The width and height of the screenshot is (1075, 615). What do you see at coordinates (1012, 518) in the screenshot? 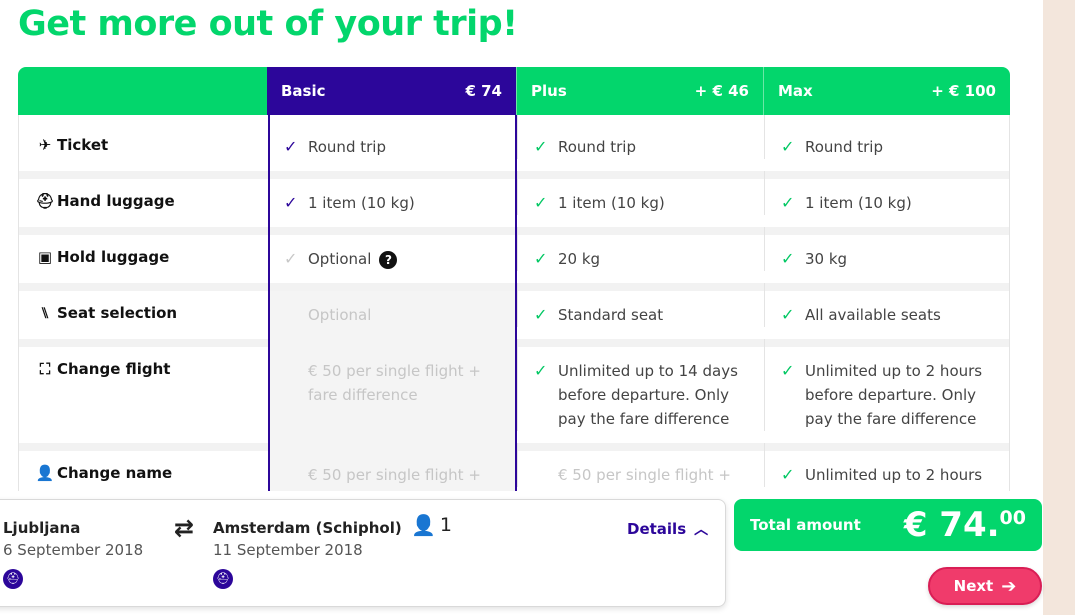
I see `total-amount-decimals: 00` at bounding box center [1012, 518].